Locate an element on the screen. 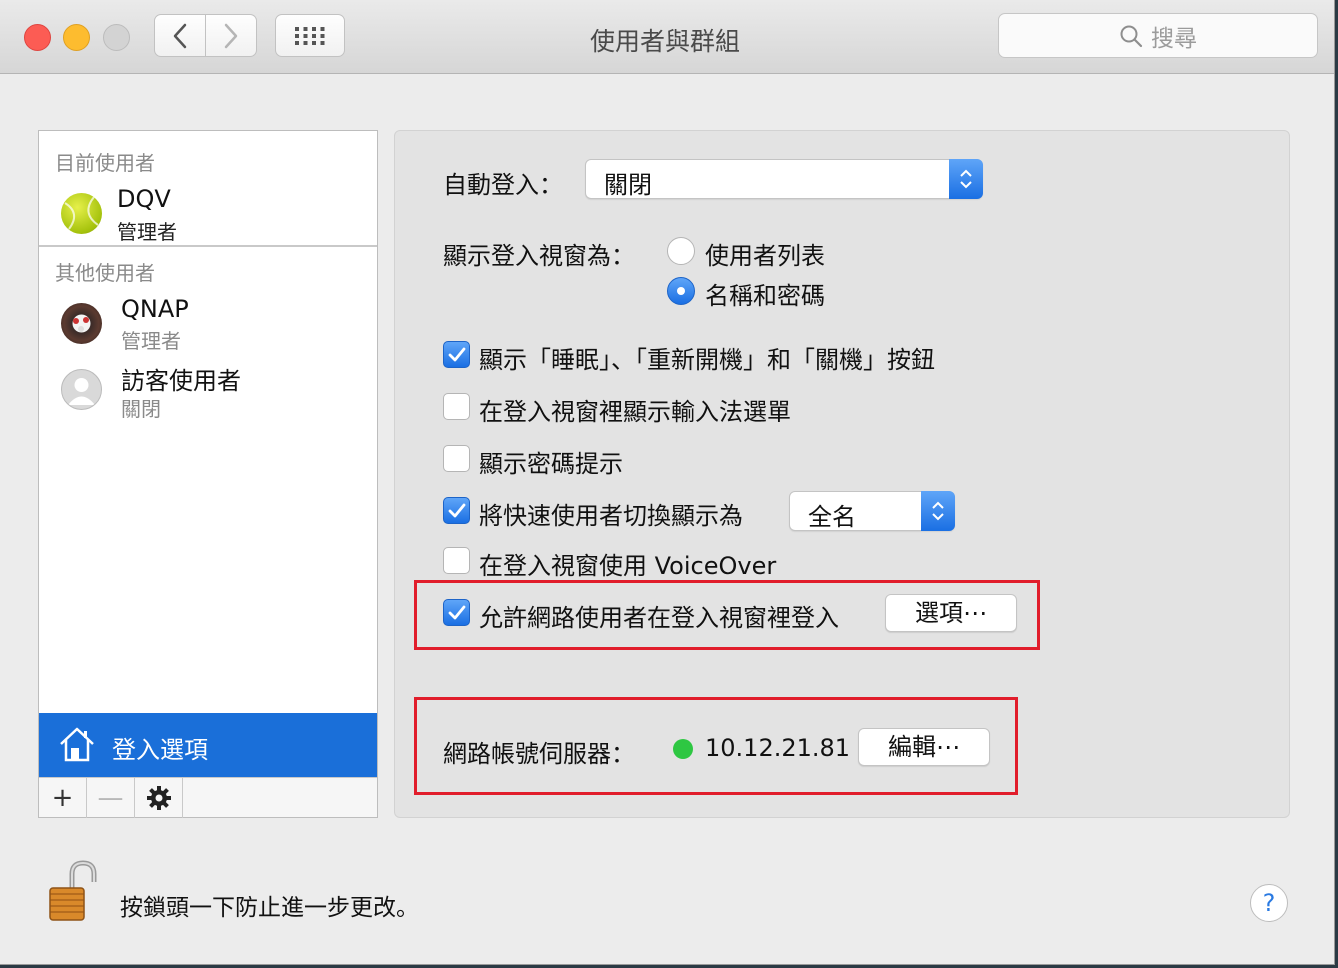  title-bar: 使用者與群組 搜尋 is located at coordinates (667, 37).